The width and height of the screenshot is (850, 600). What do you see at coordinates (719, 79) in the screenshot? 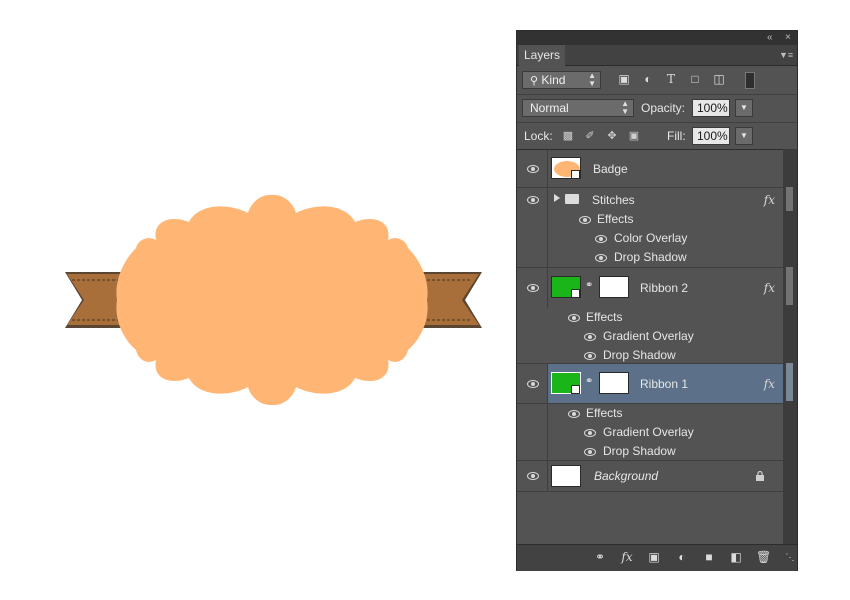
I see `smart-object-filter-icon: ◫` at bounding box center [719, 79].